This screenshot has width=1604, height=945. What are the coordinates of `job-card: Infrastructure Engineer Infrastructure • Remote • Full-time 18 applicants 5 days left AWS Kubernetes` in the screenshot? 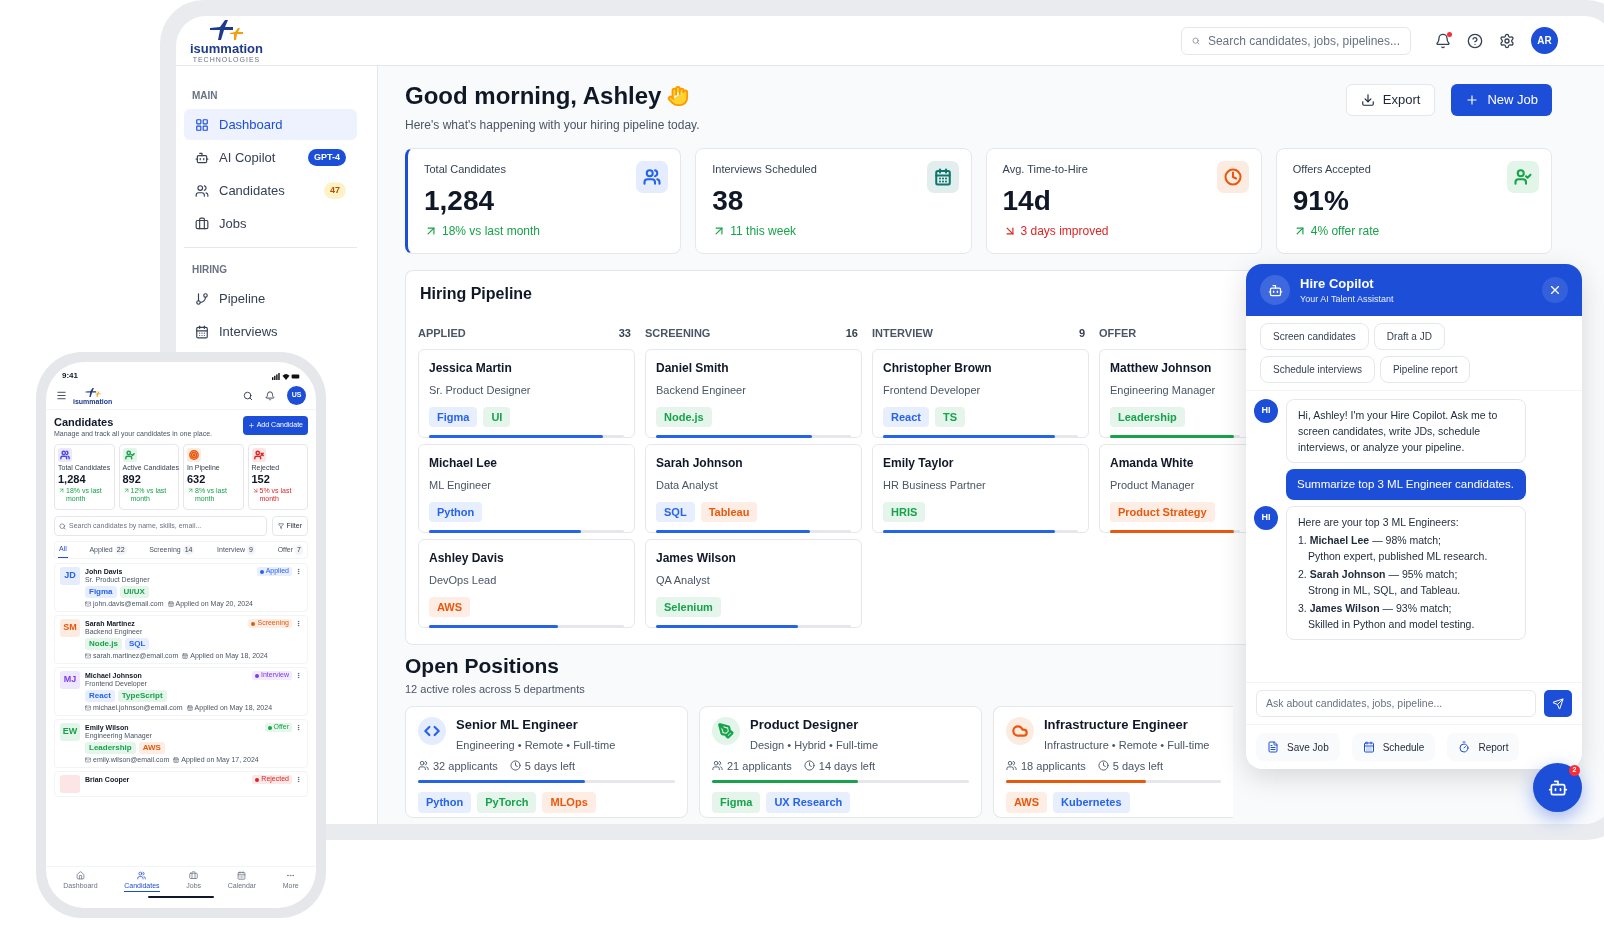 It's located at (1113, 761).